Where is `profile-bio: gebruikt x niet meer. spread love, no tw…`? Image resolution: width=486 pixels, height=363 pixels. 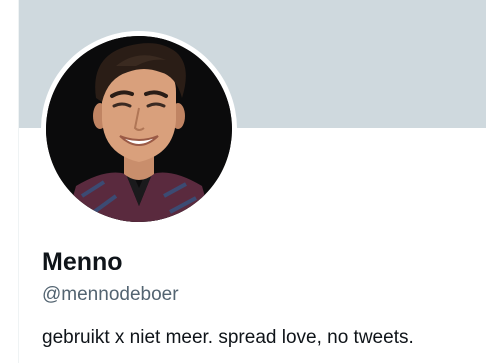 profile-bio: gebruikt x niet meer. spread love, no tw… is located at coordinates (228, 337).